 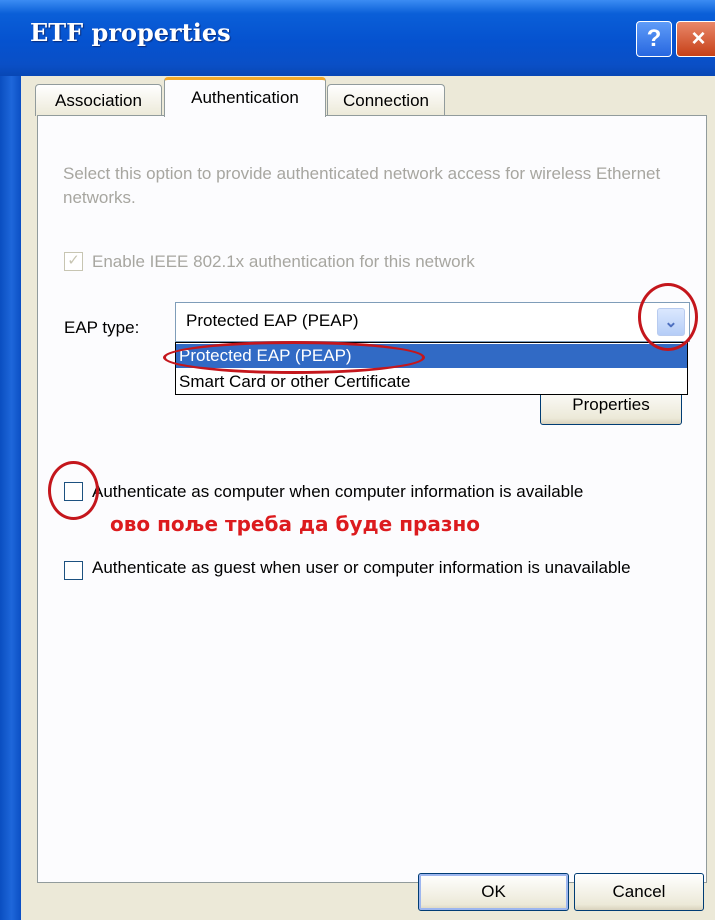 I want to click on close-icon: ×, so click(x=698, y=38).